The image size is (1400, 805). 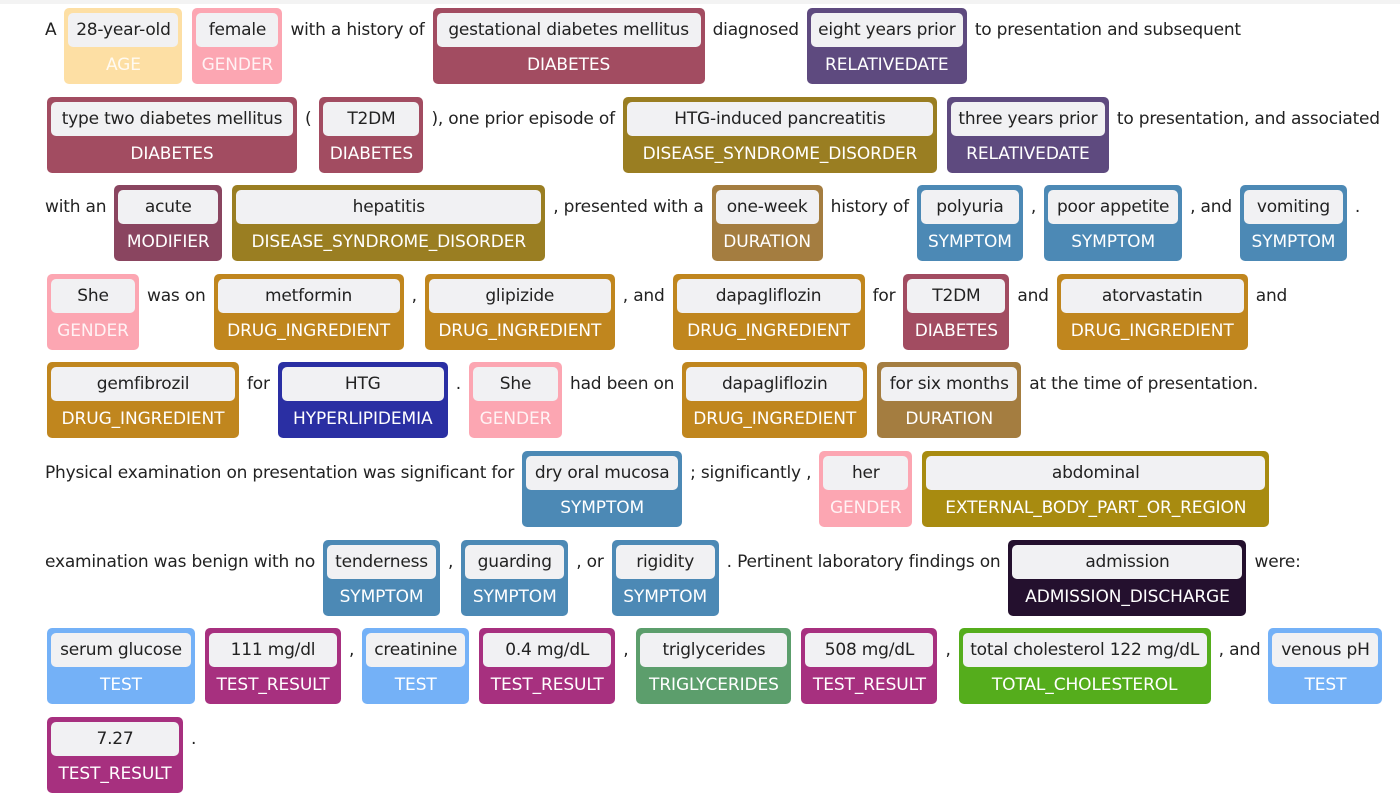 I want to click on entity-chip-test: serum glucose TEST, so click(x=121, y=666).